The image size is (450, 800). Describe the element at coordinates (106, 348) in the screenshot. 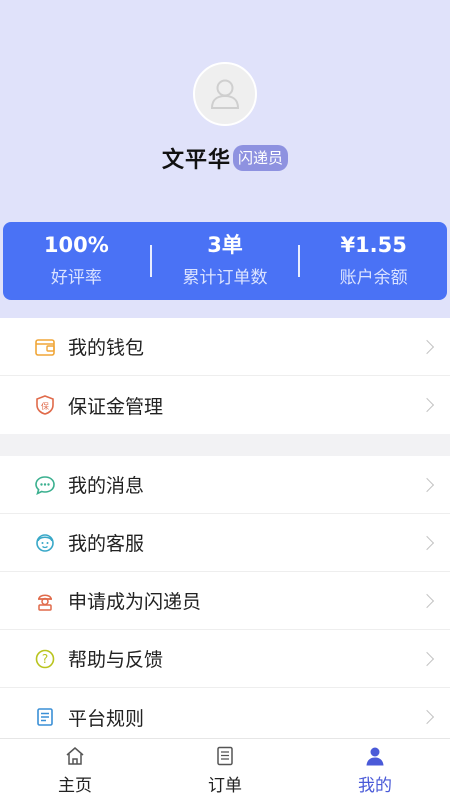

I see `menu-label: 我的钱包` at that location.